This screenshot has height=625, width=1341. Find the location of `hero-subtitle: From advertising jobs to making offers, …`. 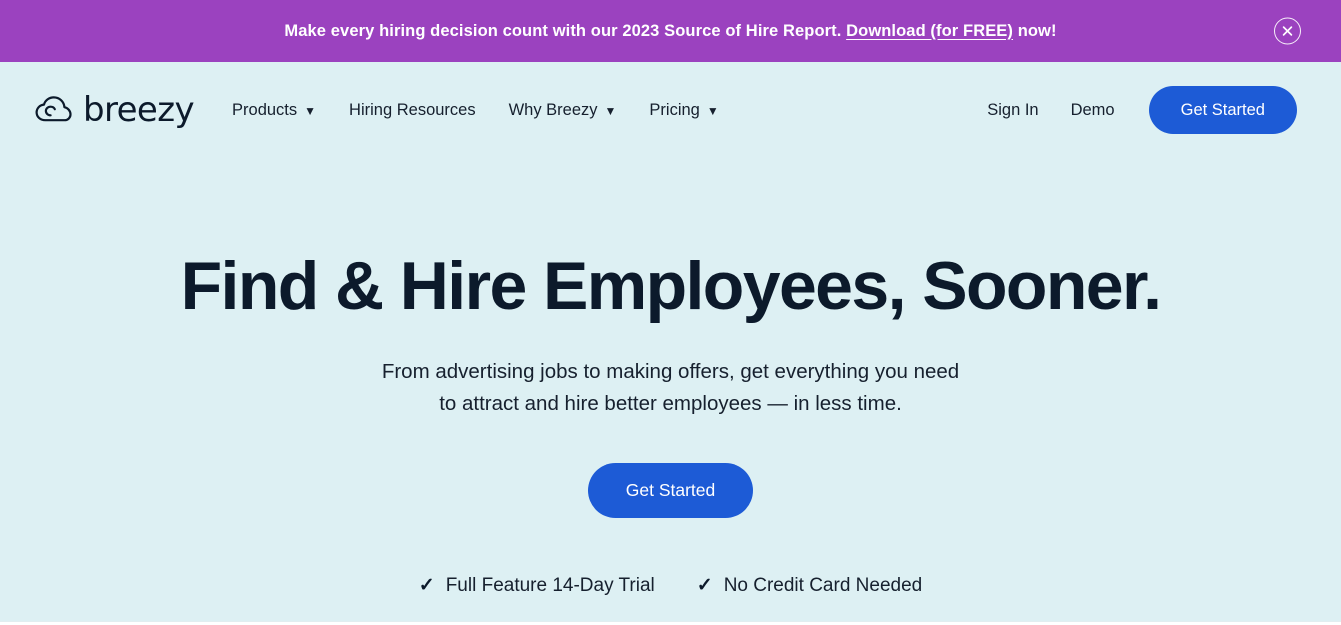

hero-subtitle: From advertising jobs to making offers, … is located at coordinates (670, 388).